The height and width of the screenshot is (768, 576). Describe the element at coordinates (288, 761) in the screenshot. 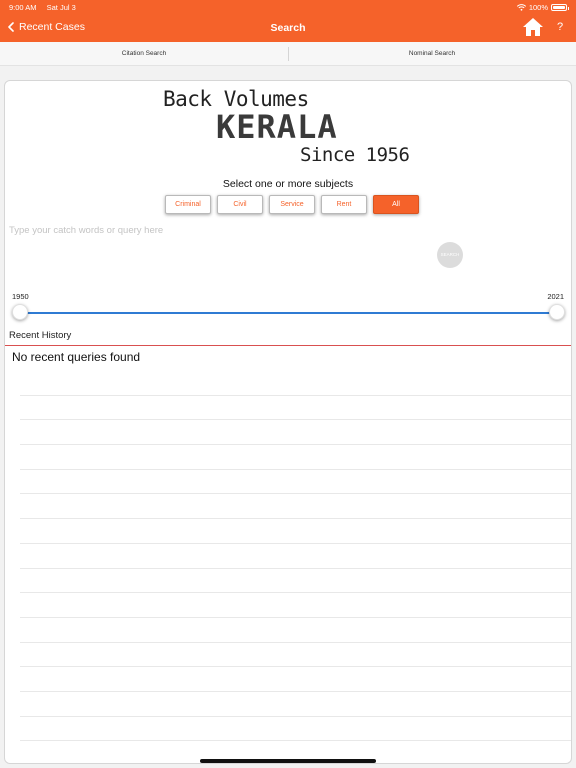

I see `home-indicator` at that location.